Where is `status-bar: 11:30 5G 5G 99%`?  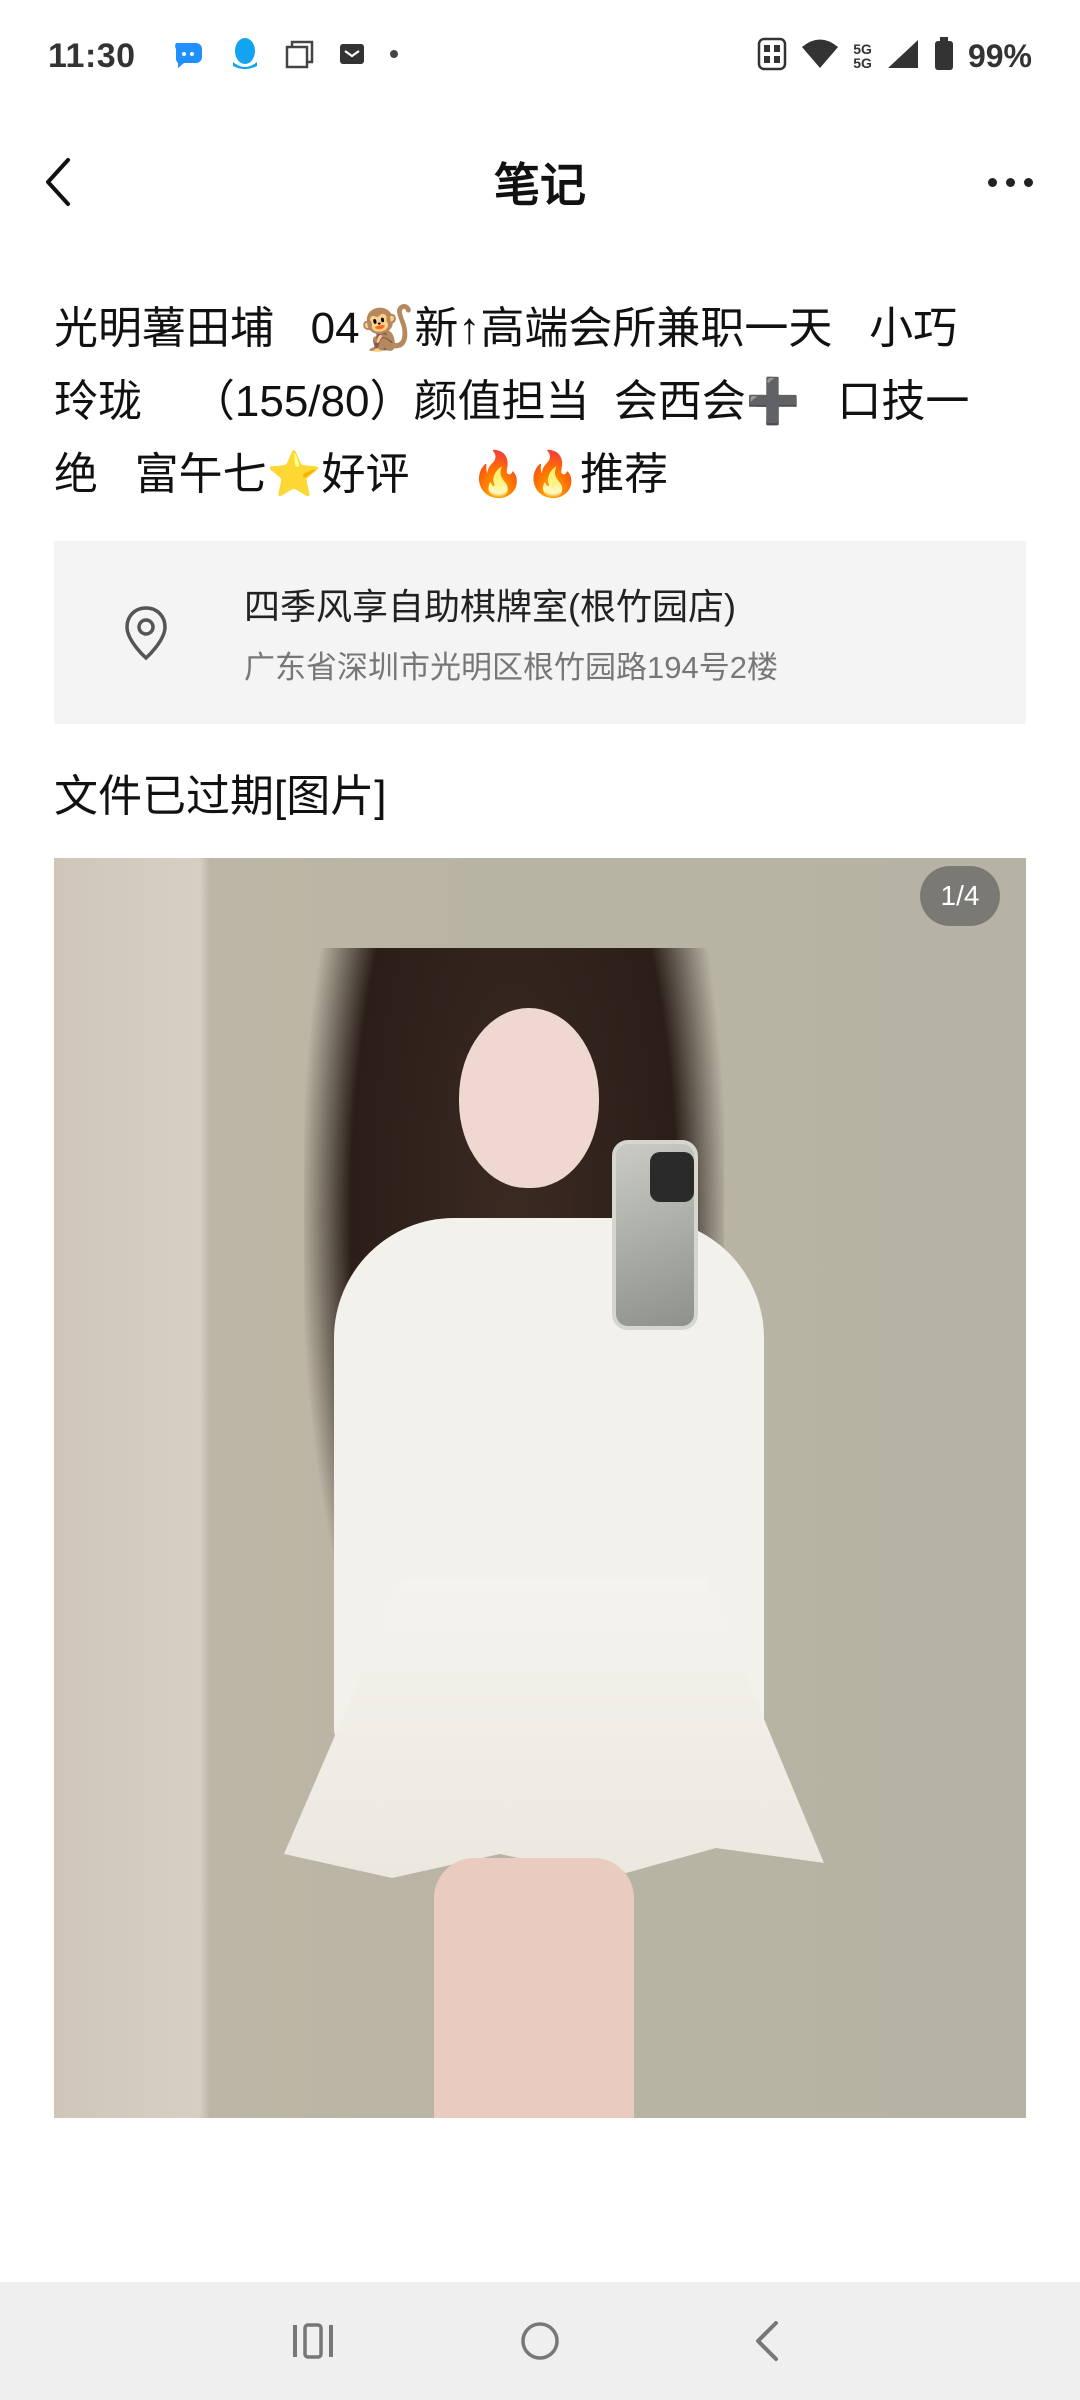
status-bar: 11:30 5G 5G 99% is located at coordinates (540, 56).